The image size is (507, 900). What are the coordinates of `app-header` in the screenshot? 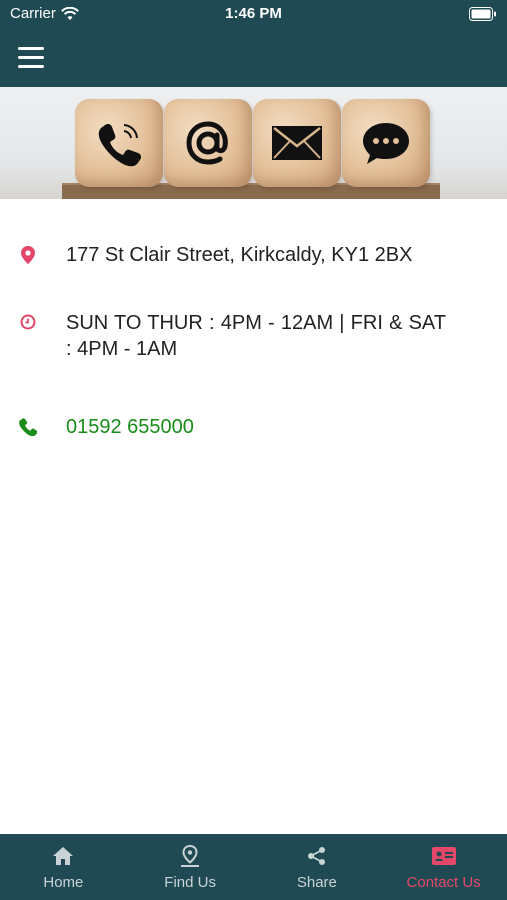 It's located at (253, 57).